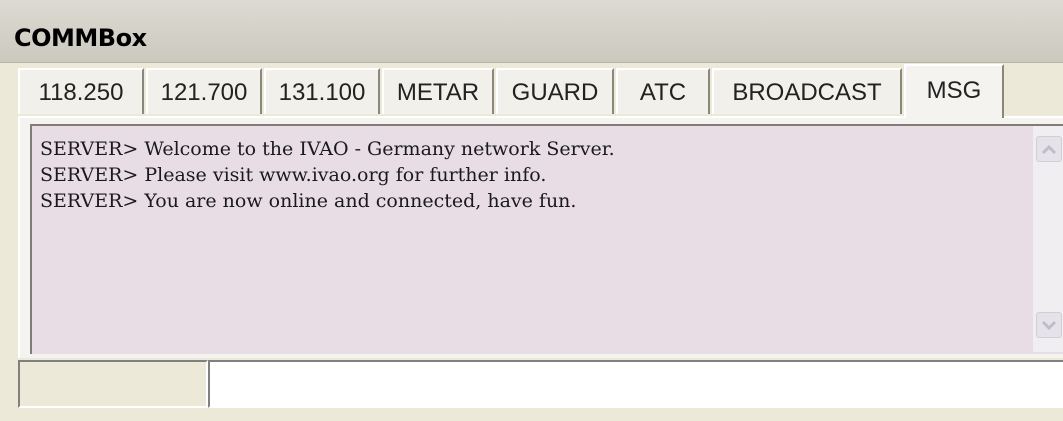 The width and height of the screenshot is (1063, 421). I want to click on scroll-up-button, so click(1049, 149).